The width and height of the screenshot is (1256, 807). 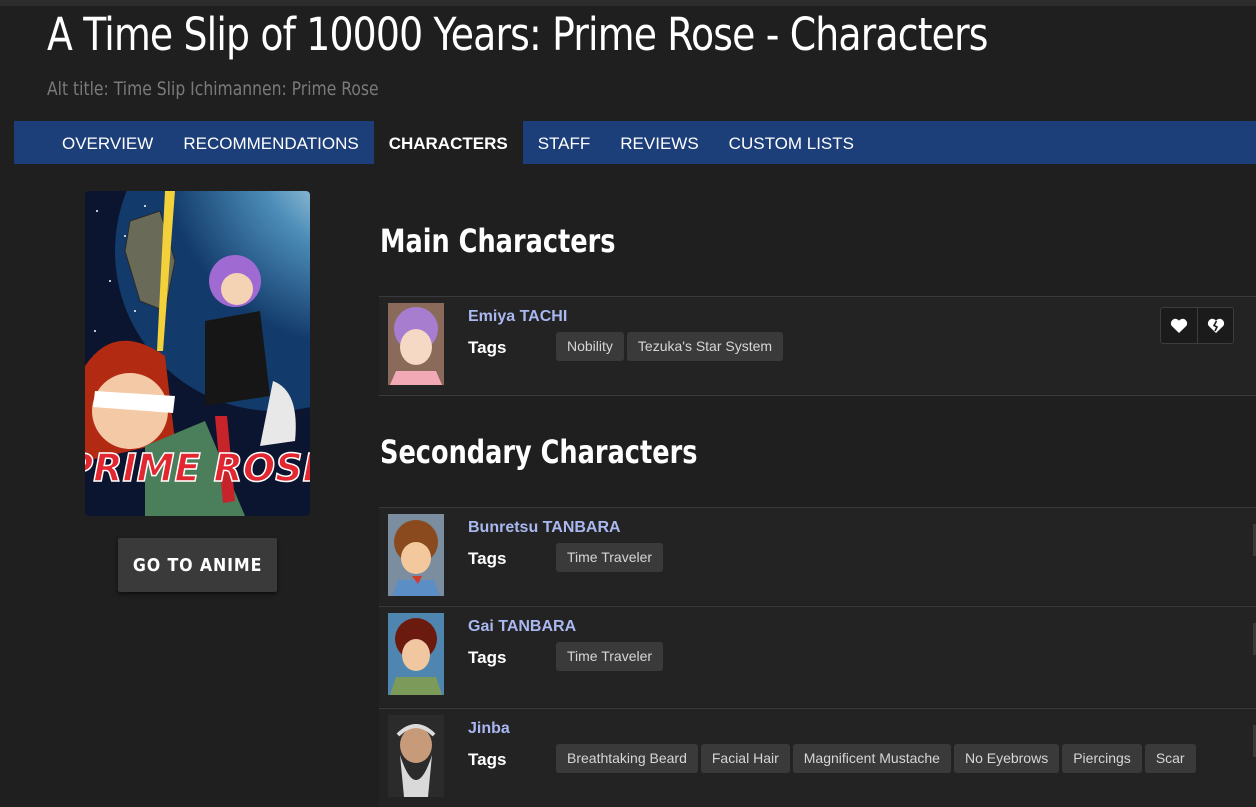 I want to click on tab-overview: OVERVIEW, so click(x=107, y=142).